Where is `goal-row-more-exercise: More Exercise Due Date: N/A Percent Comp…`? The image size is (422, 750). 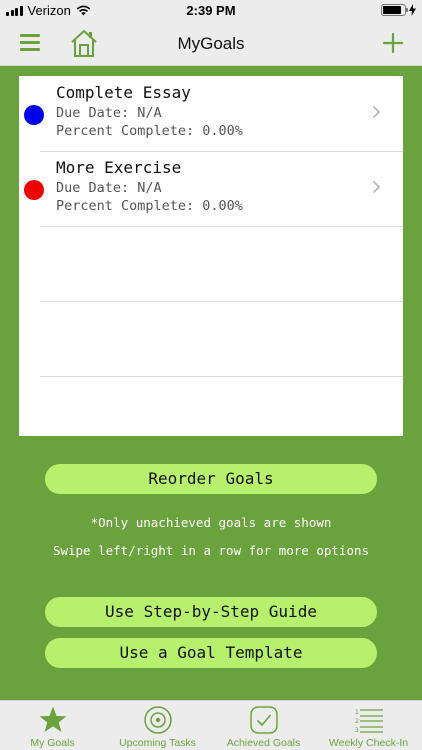
goal-row-more-exercise: More Exercise Due Date: N/A Percent Comp… is located at coordinates (211, 189).